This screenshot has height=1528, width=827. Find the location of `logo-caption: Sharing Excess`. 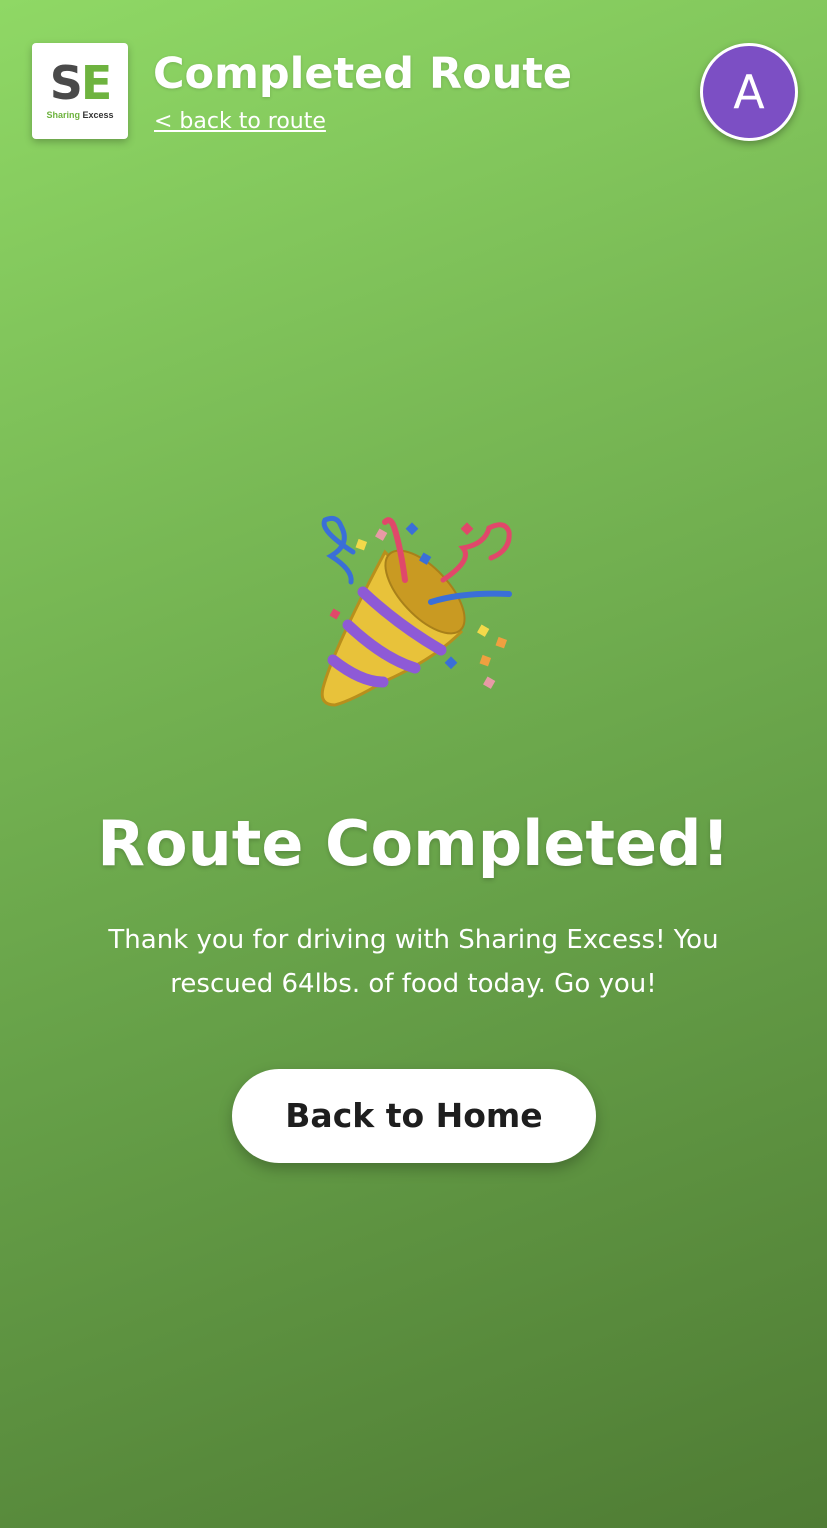

logo-caption: Sharing Excess is located at coordinates (80, 115).